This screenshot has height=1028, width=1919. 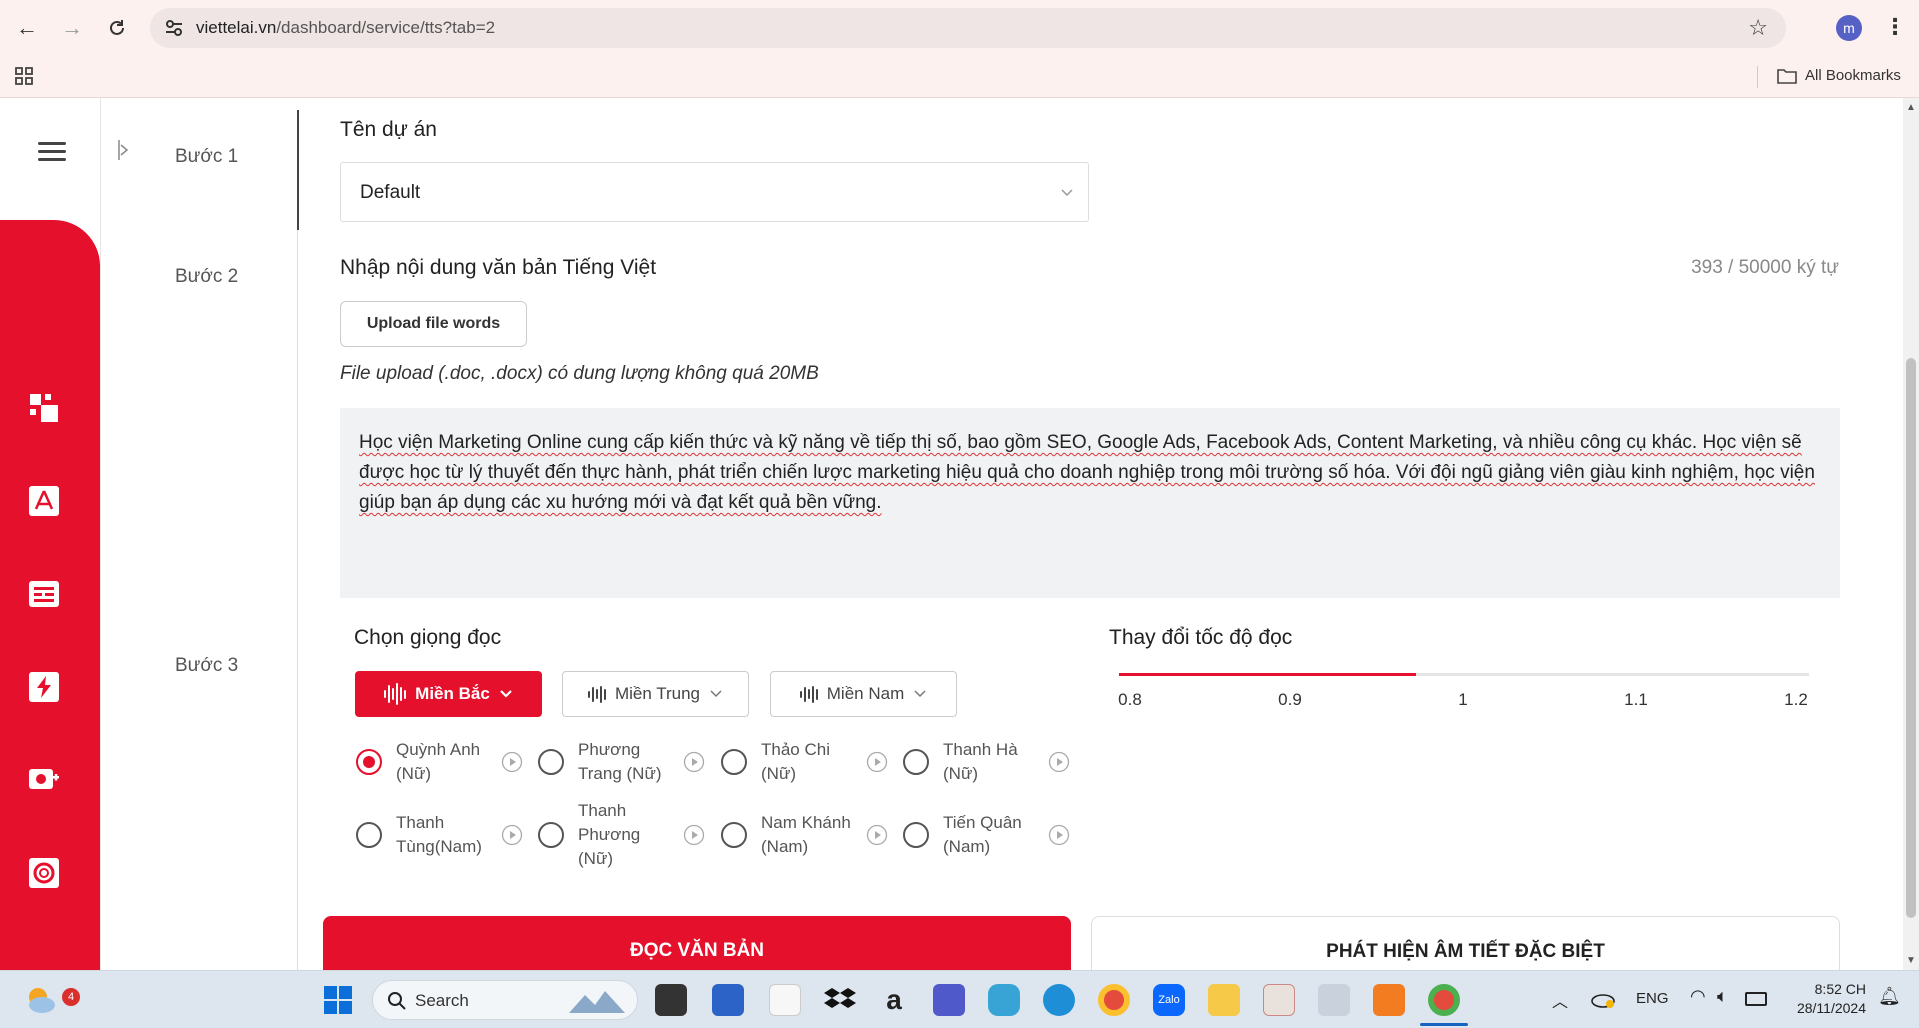 I want to click on browser-menu-icon: ⋮, so click(x=1895, y=27).